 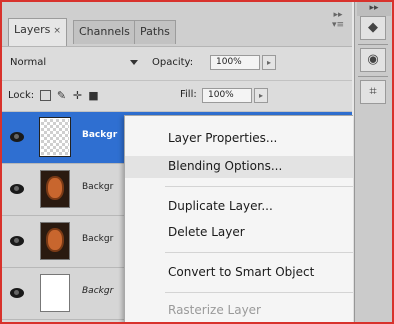 I want to click on tab-channels: Channels, so click(x=104, y=32).